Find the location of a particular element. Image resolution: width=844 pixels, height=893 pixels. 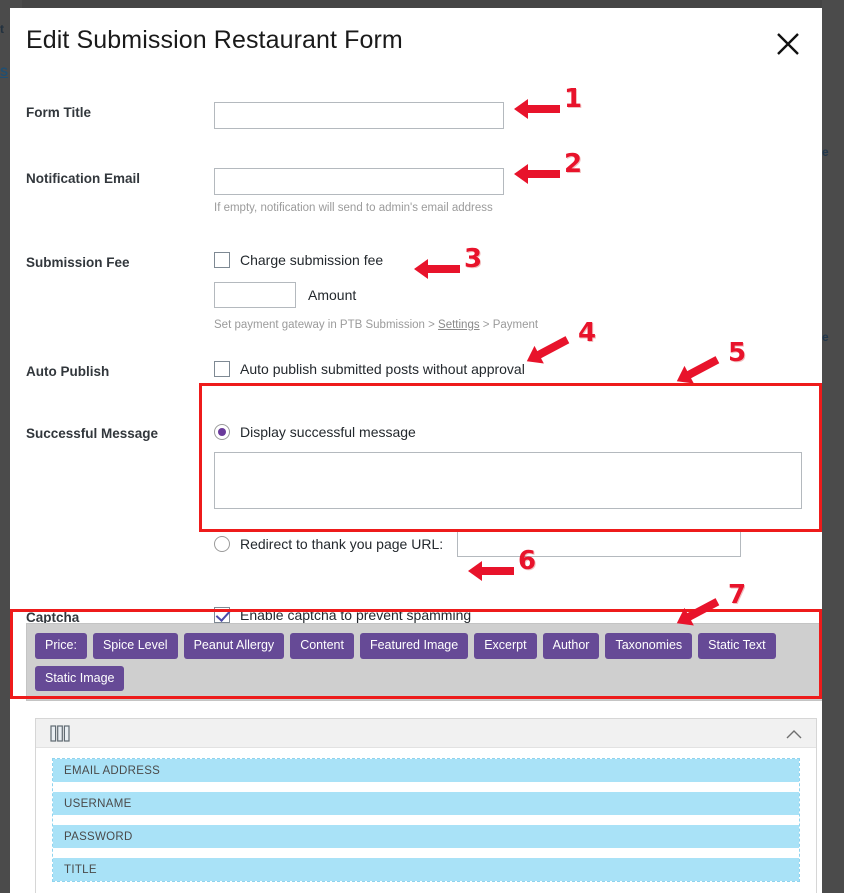

captcha-checkbox-label: Enable captcha to prevent spamming is located at coordinates (356, 615).